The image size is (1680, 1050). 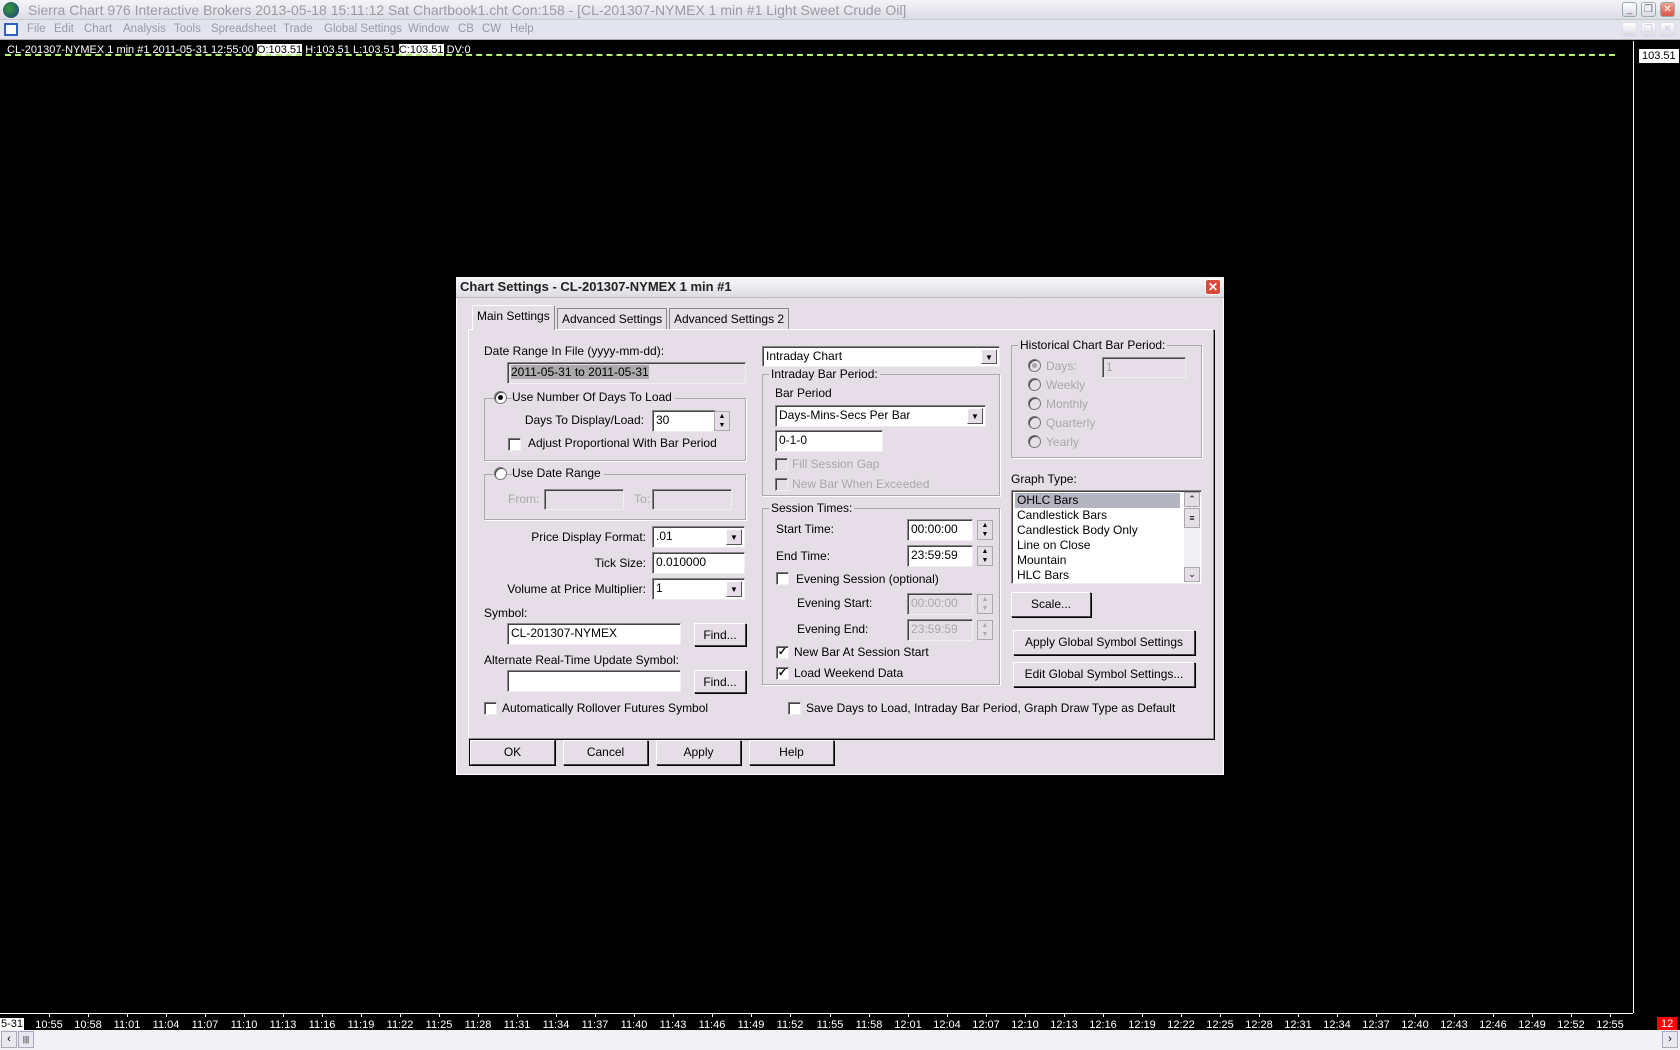 What do you see at coordinates (1097, 545) in the screenshot?
I see `graph-type-option: Line on Close` at bounding box center [1097, 545].